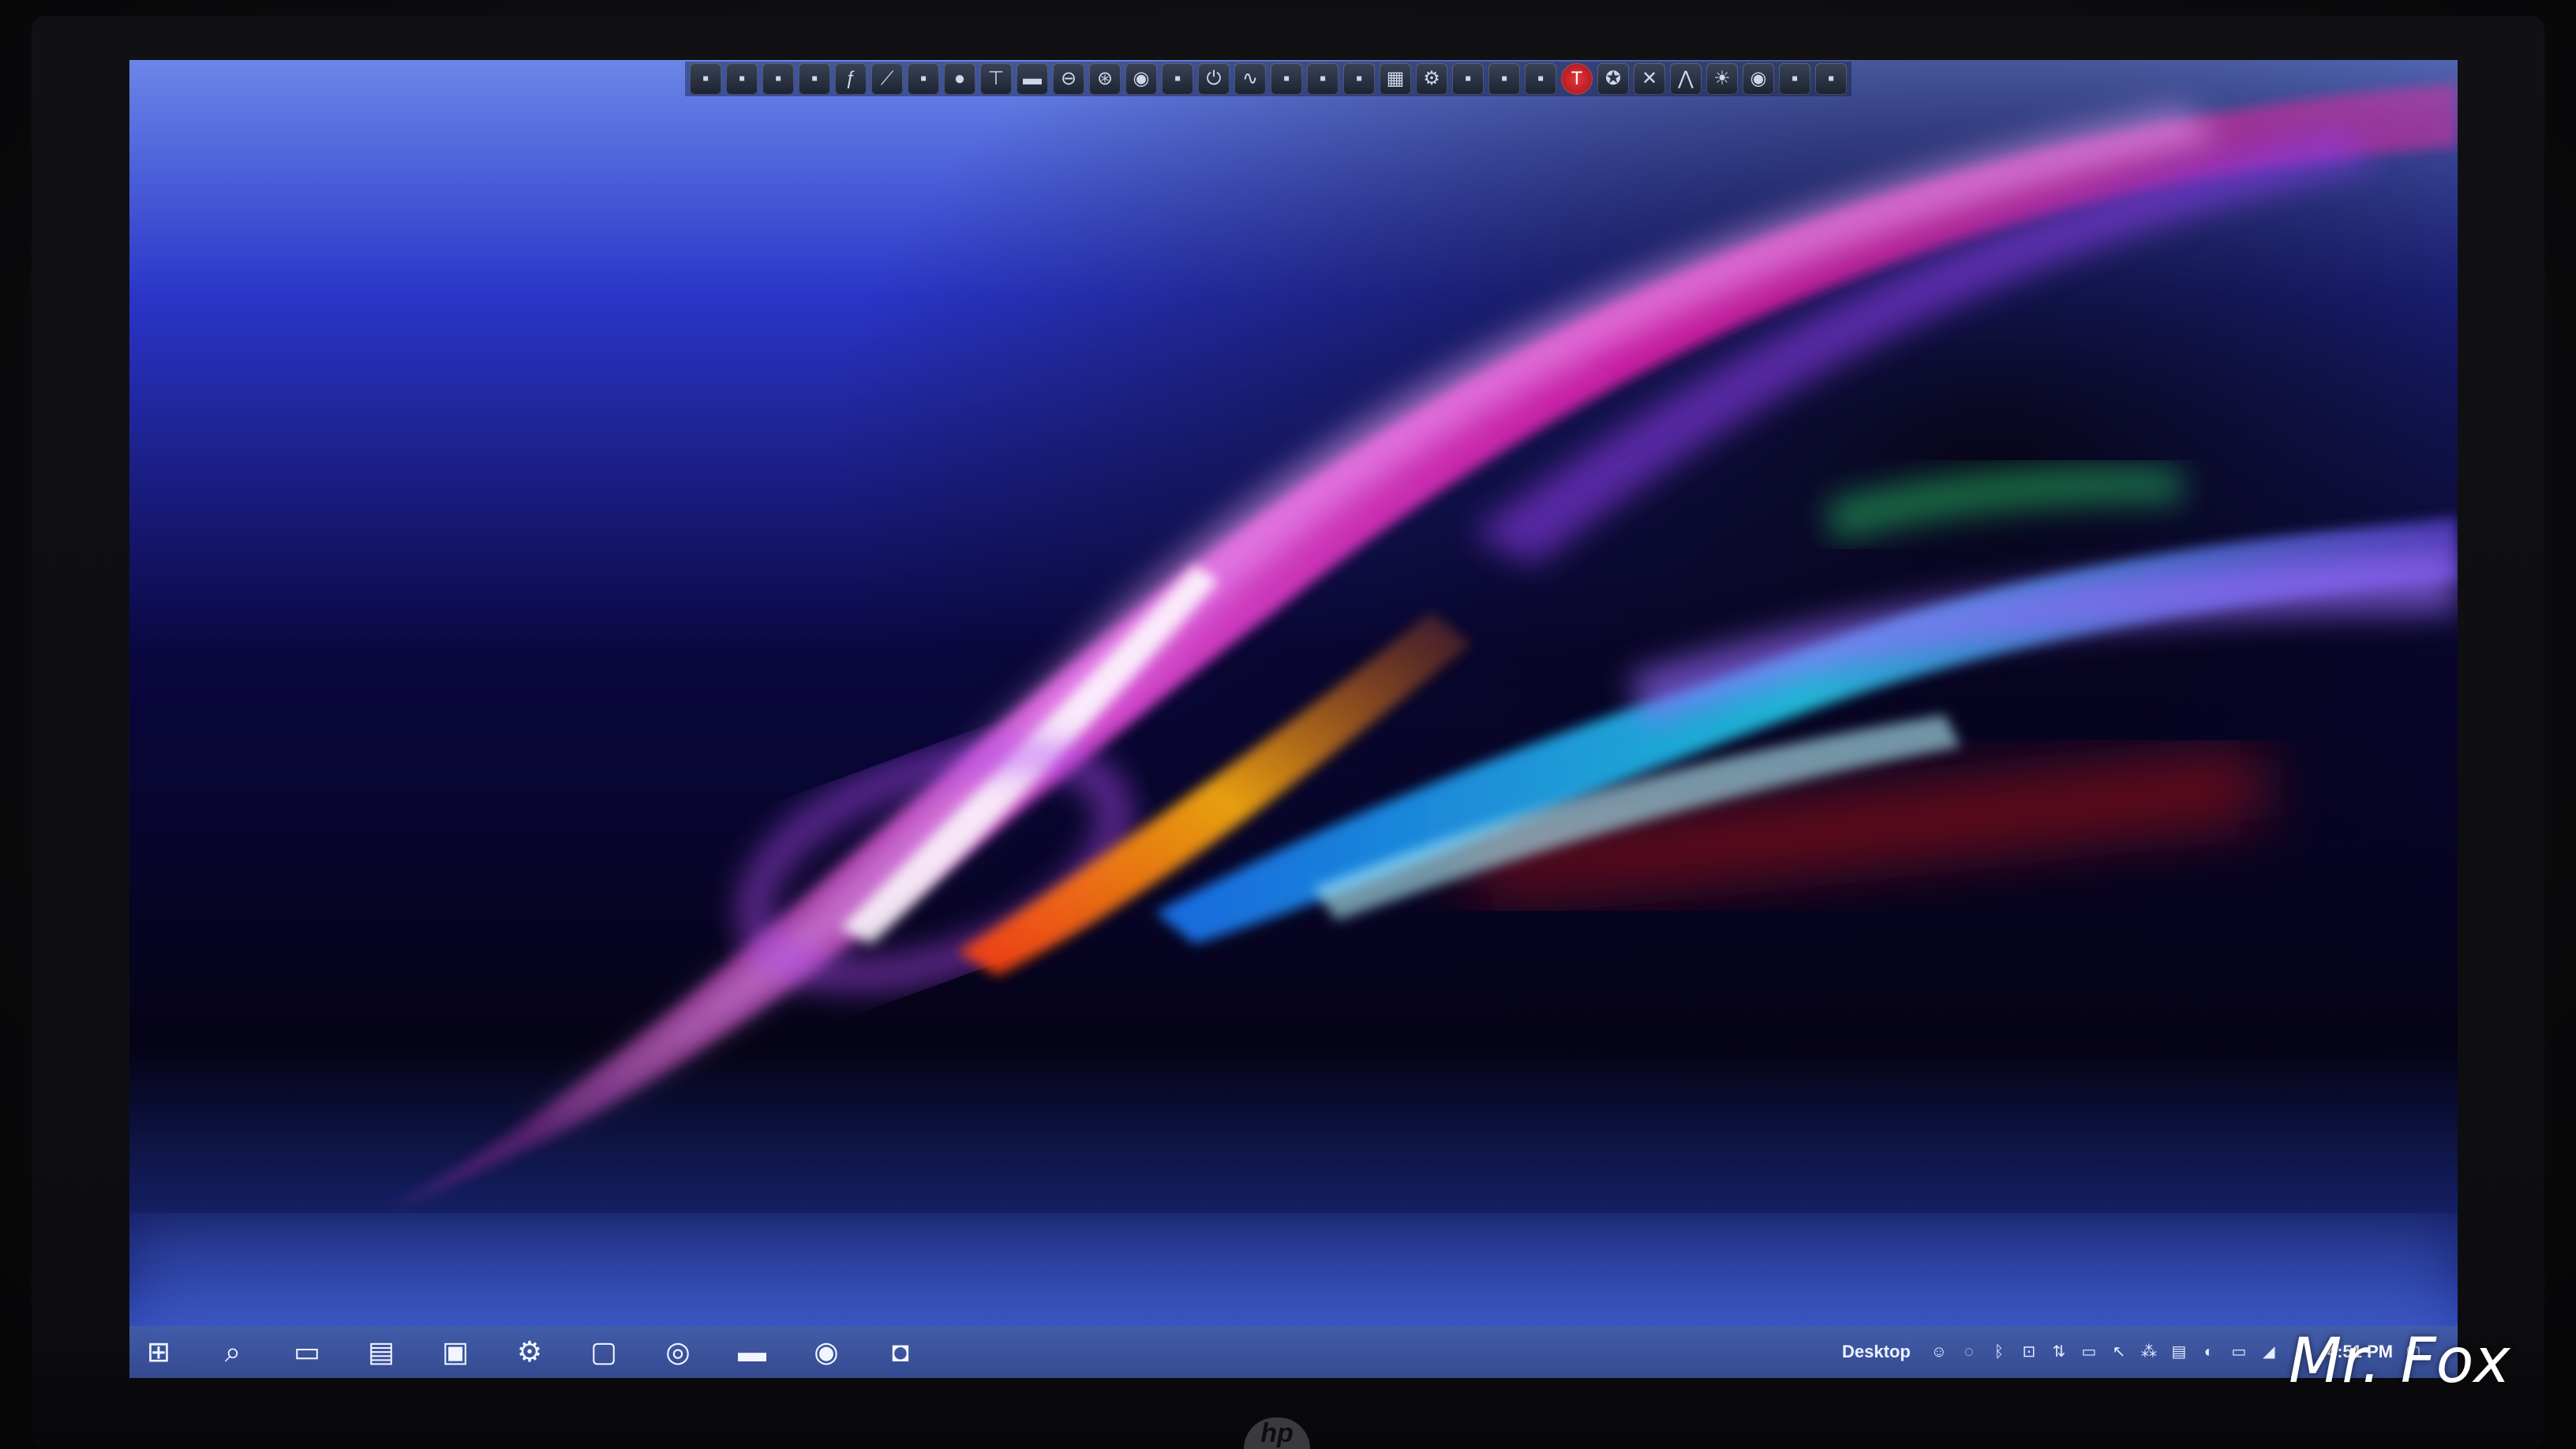  What do you see at coordinates (887, 79) in the screenshot?
I see `chart-icon: ⟋` at bounding box center [887, 79].